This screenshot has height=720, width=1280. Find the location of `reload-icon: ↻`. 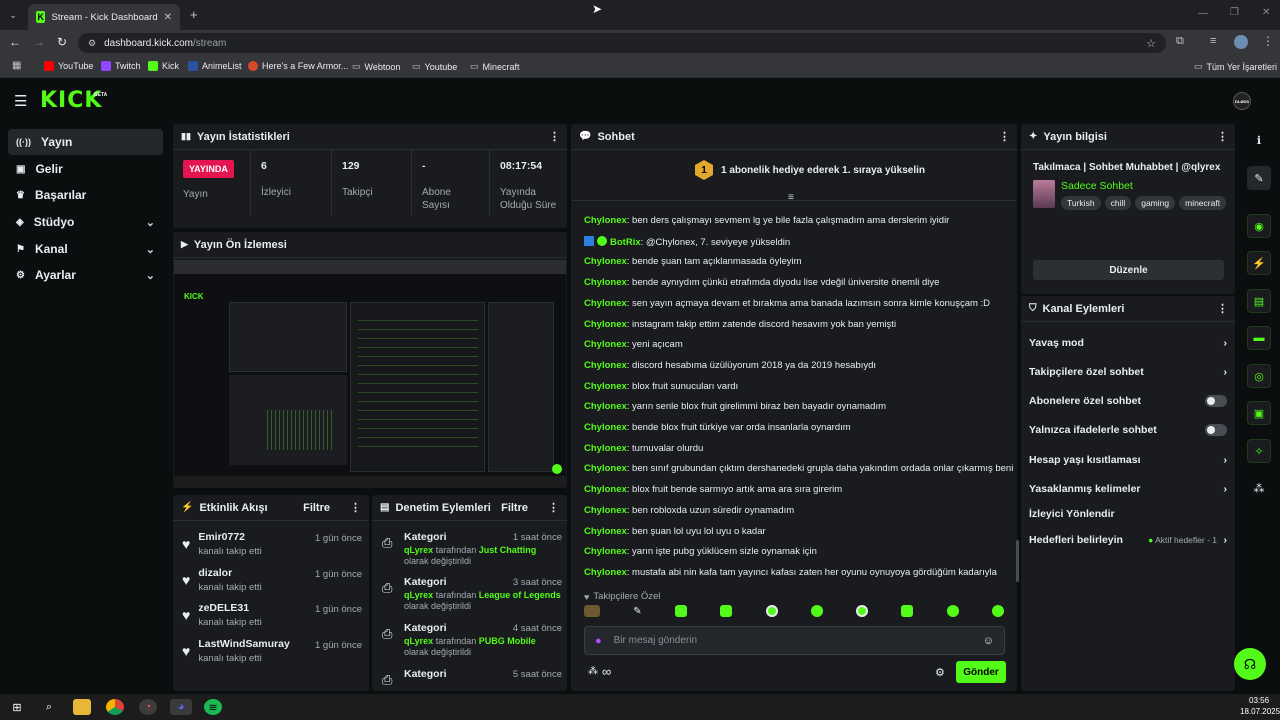

reload-icon: ↻ is located at coordinates (62, 42).